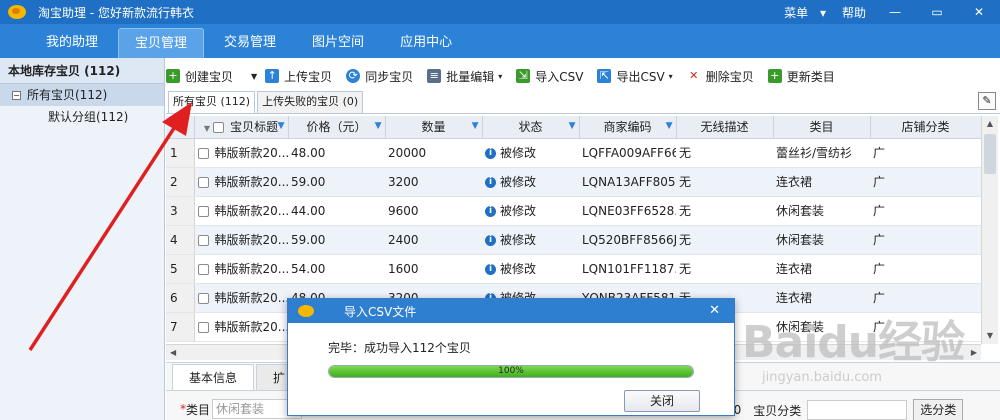 Image resolution: width=1000 pixels, height=420 pixels. Describe the element at coordinates (426, 43) in the screenshot. I see `nav-tab-apps: 应用中心` at that location.